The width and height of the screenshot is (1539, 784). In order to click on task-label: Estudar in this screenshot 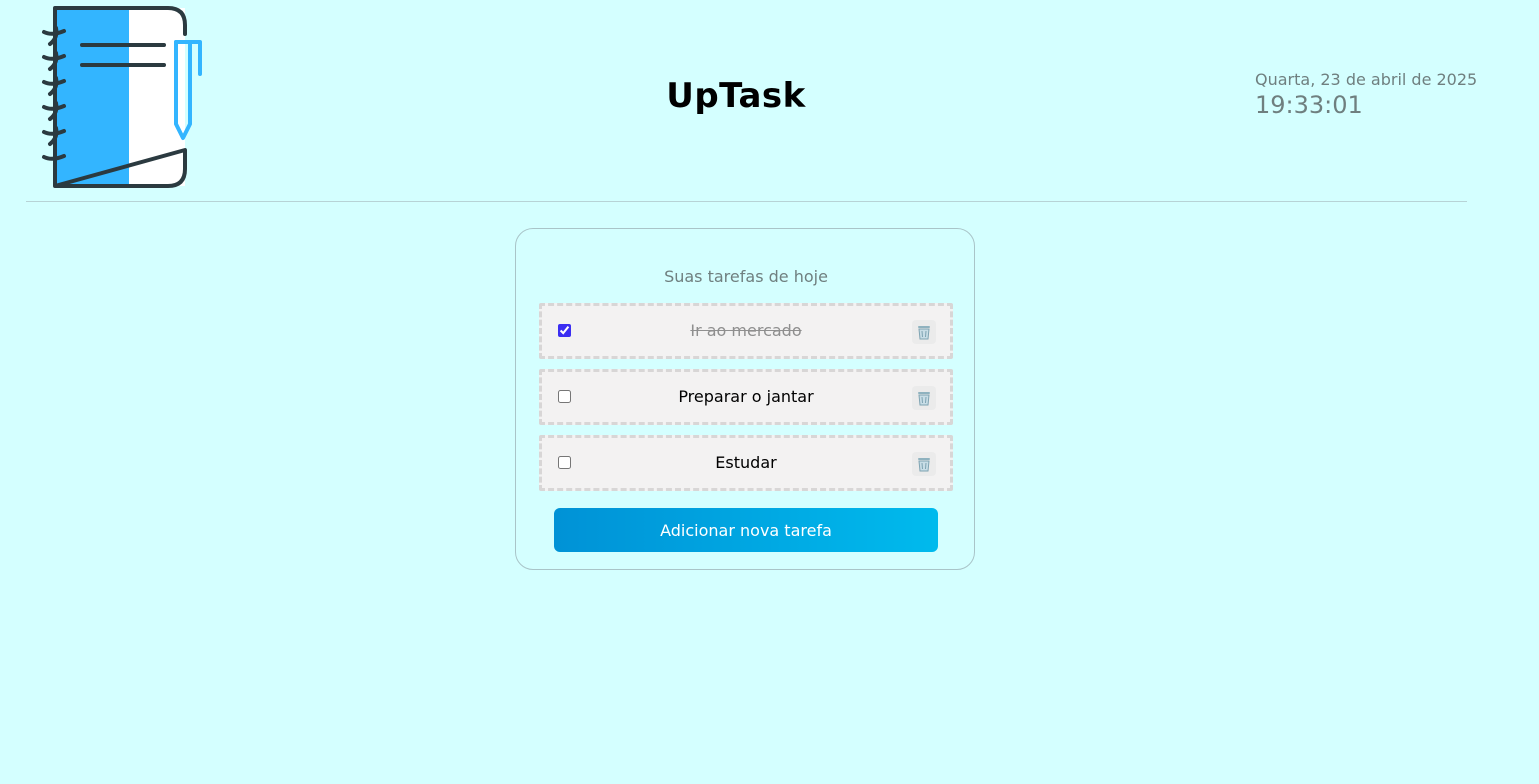, I will do `click(746, 462)`.